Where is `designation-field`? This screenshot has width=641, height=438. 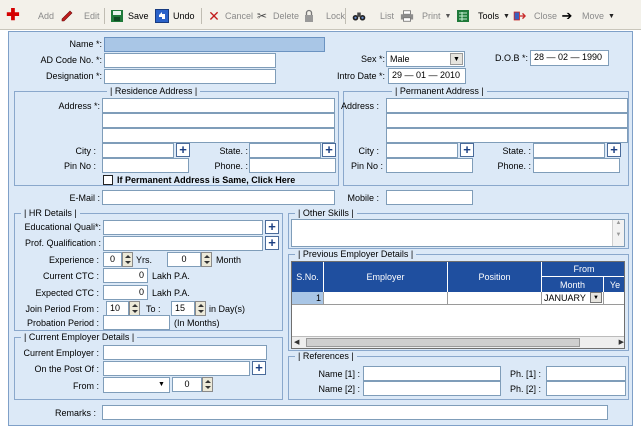 designation-field is located at coordinates (190, 76).